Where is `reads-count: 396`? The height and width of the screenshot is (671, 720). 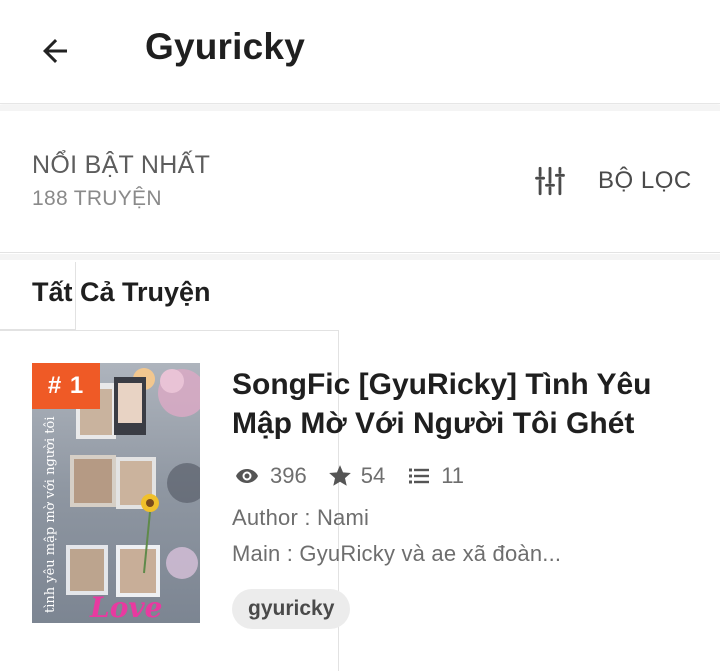 reads-count: 396 is located at coordinates (288, 475).